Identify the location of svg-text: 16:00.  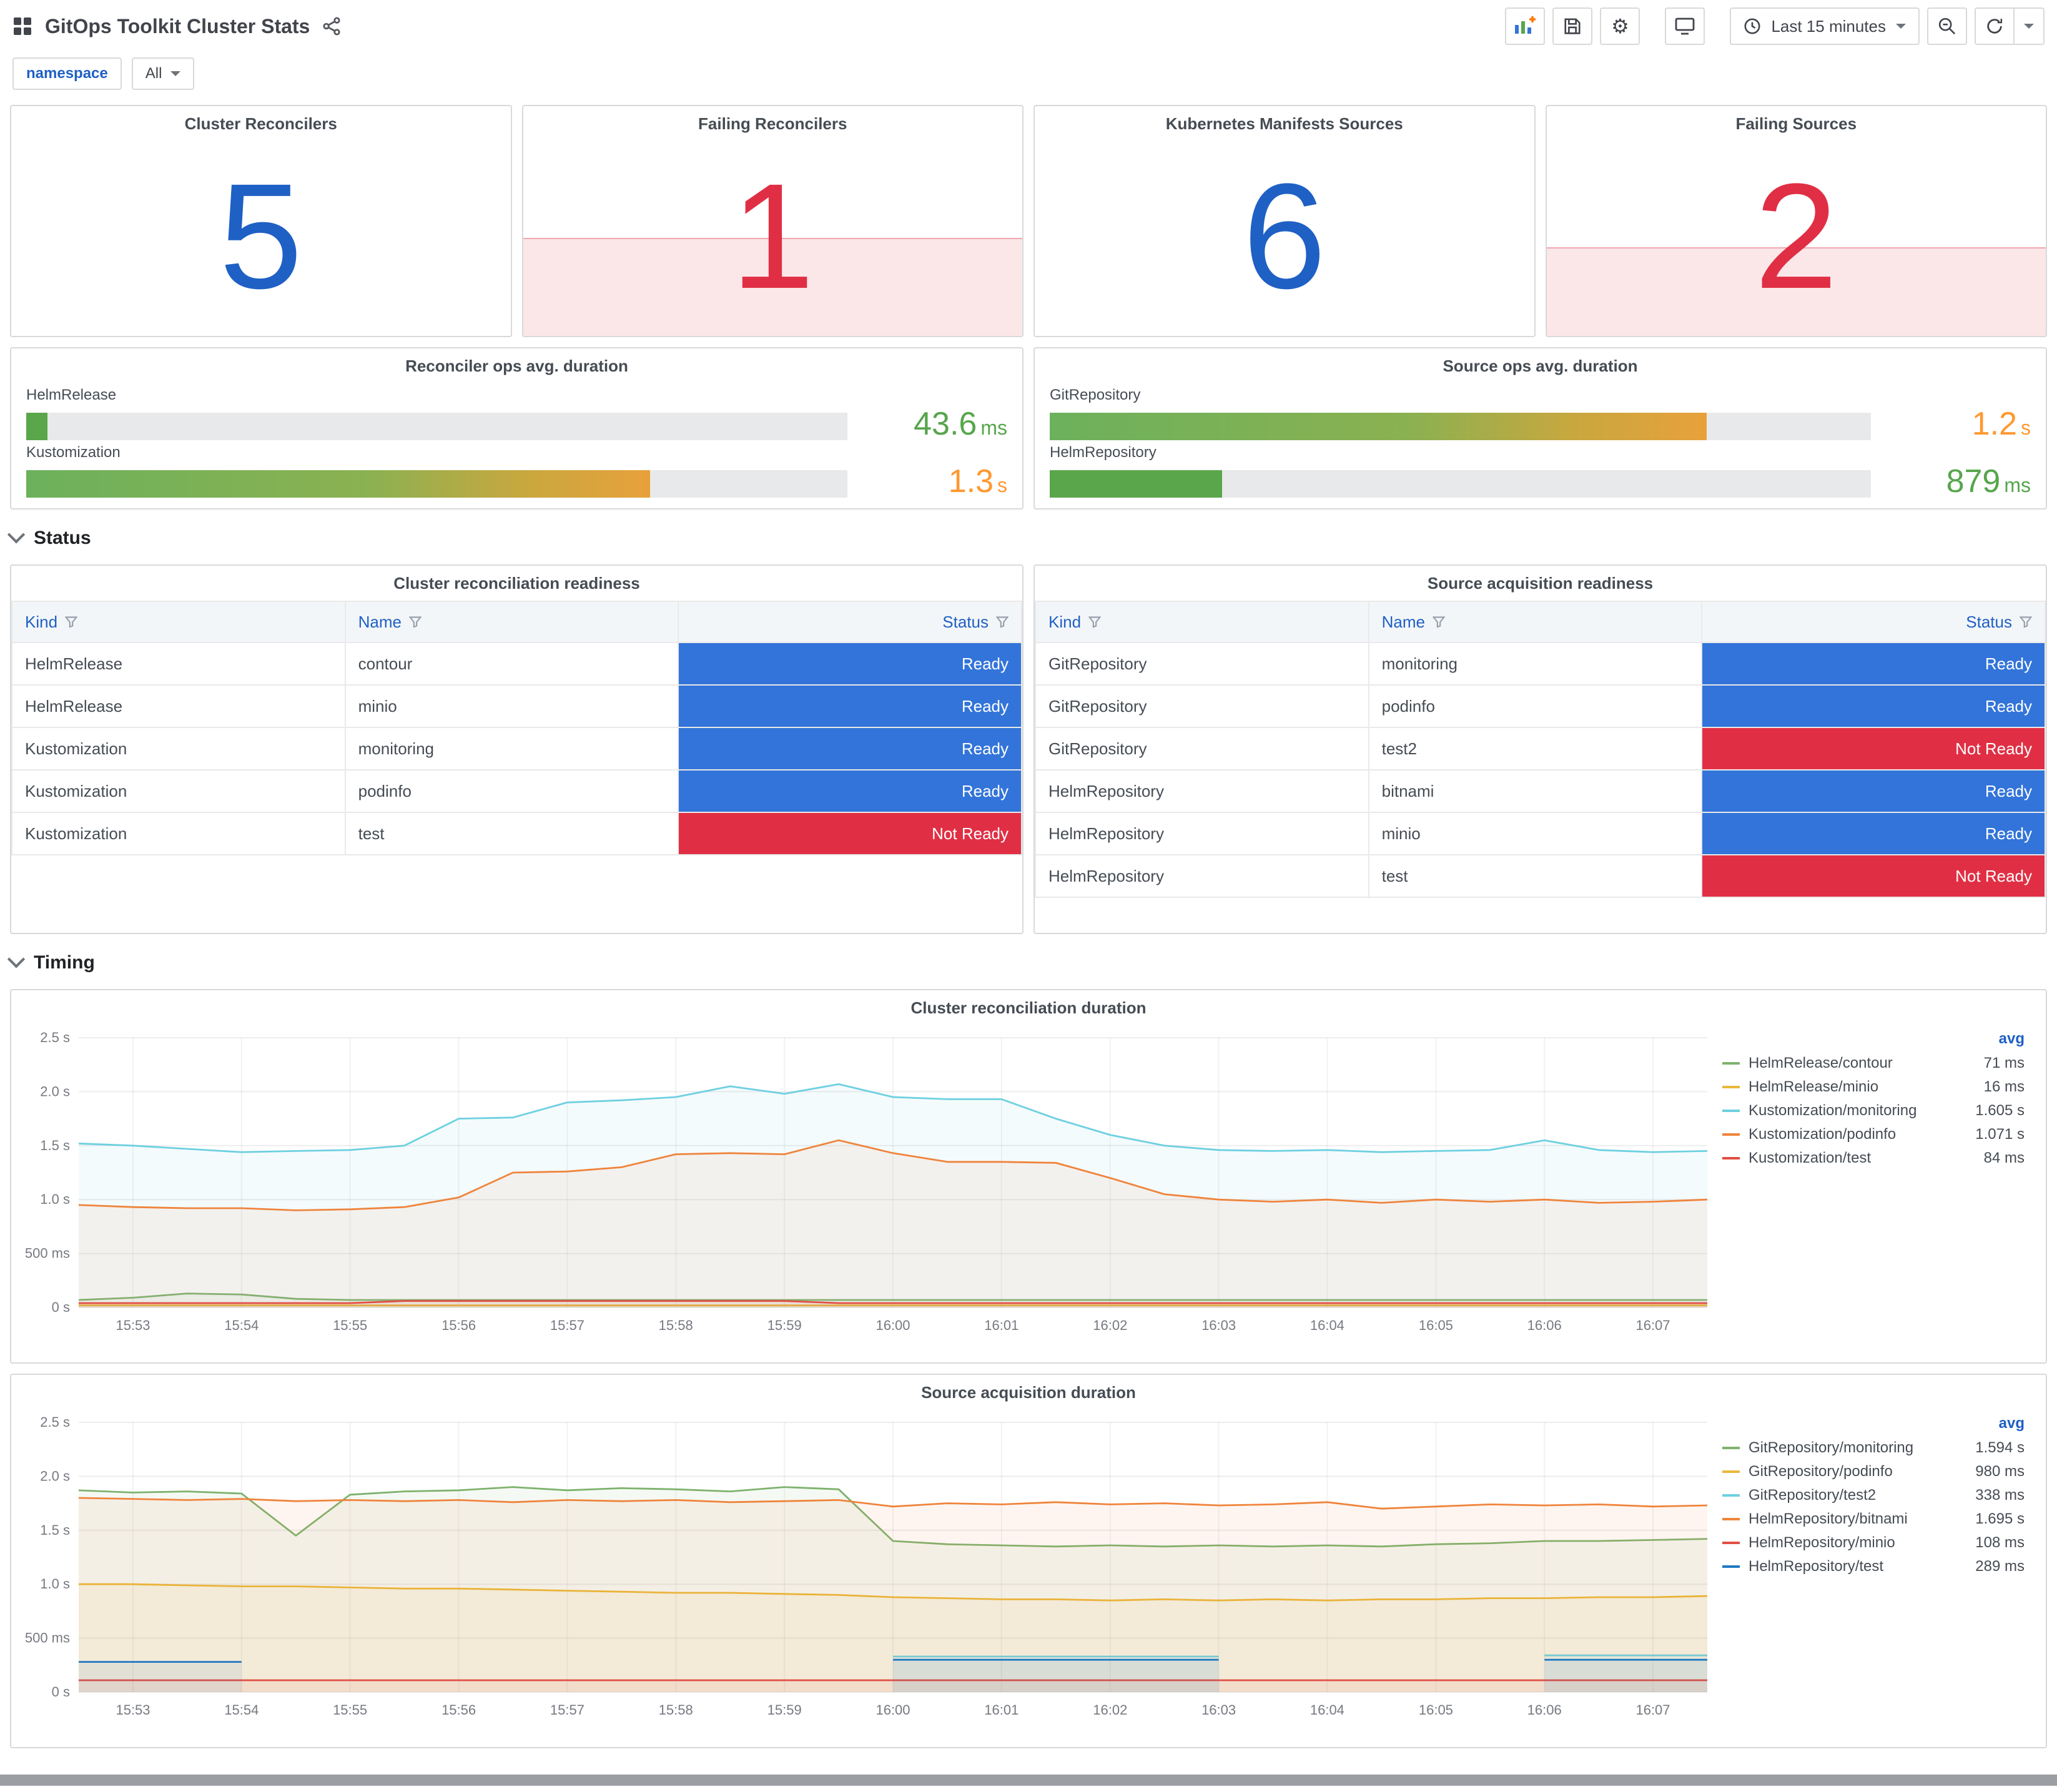
(893, 1710).